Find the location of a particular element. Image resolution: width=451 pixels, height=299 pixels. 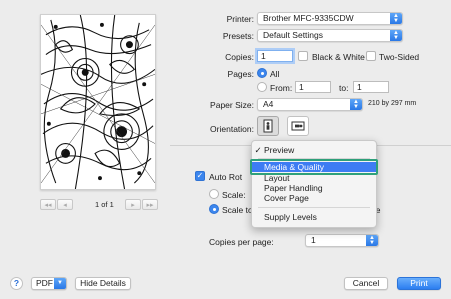

pages-from-label: From: is located at coordinates (281, 88).